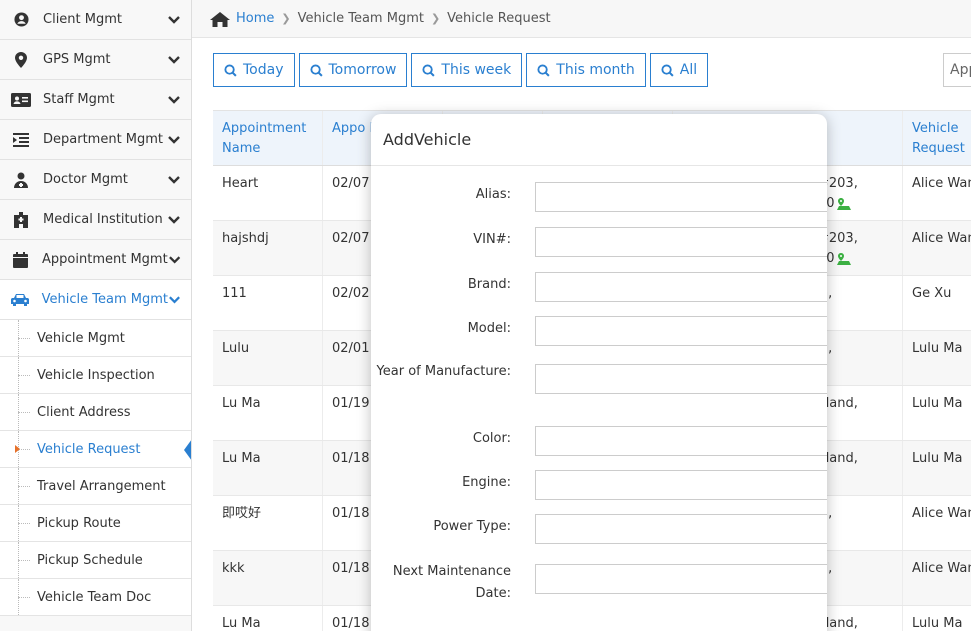  I want to click on submenu-item-travel-arrangement: Travel Arrangement, so click(95, 486).